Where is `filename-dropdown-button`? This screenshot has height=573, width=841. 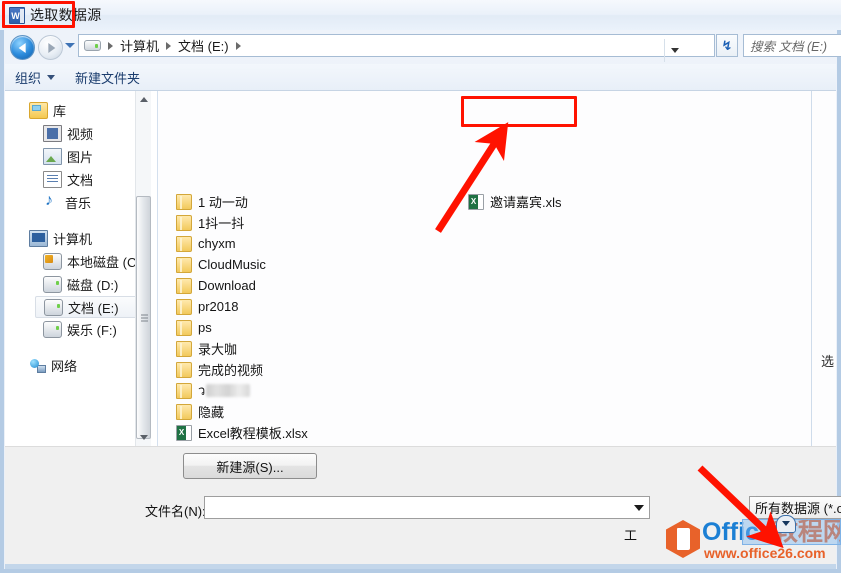 filename-dropdown-button is located at coordinates (639, 507).